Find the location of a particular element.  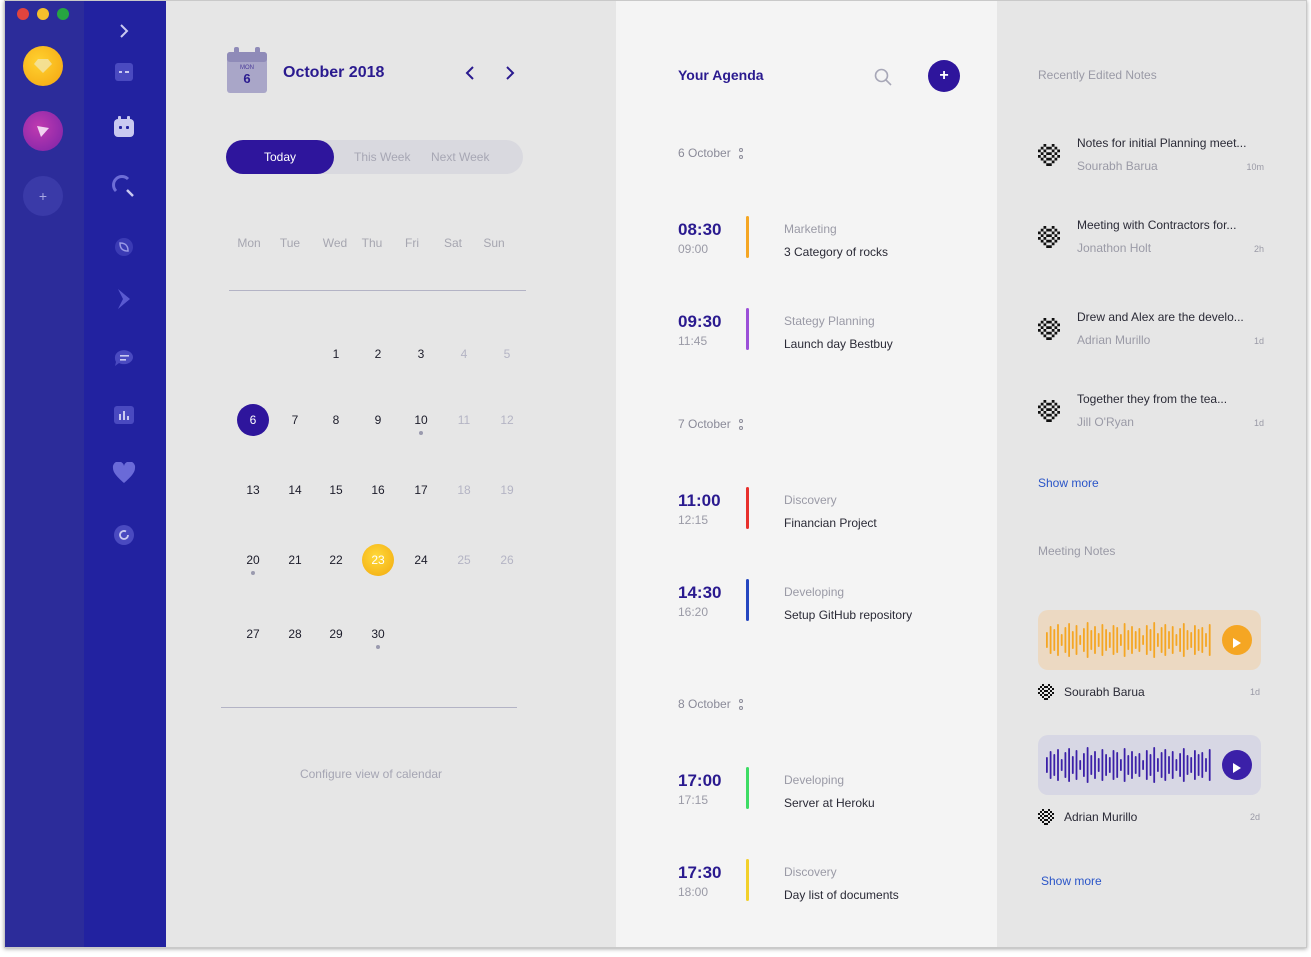

calendar-day: 13 is located at coordinates (253, 490).